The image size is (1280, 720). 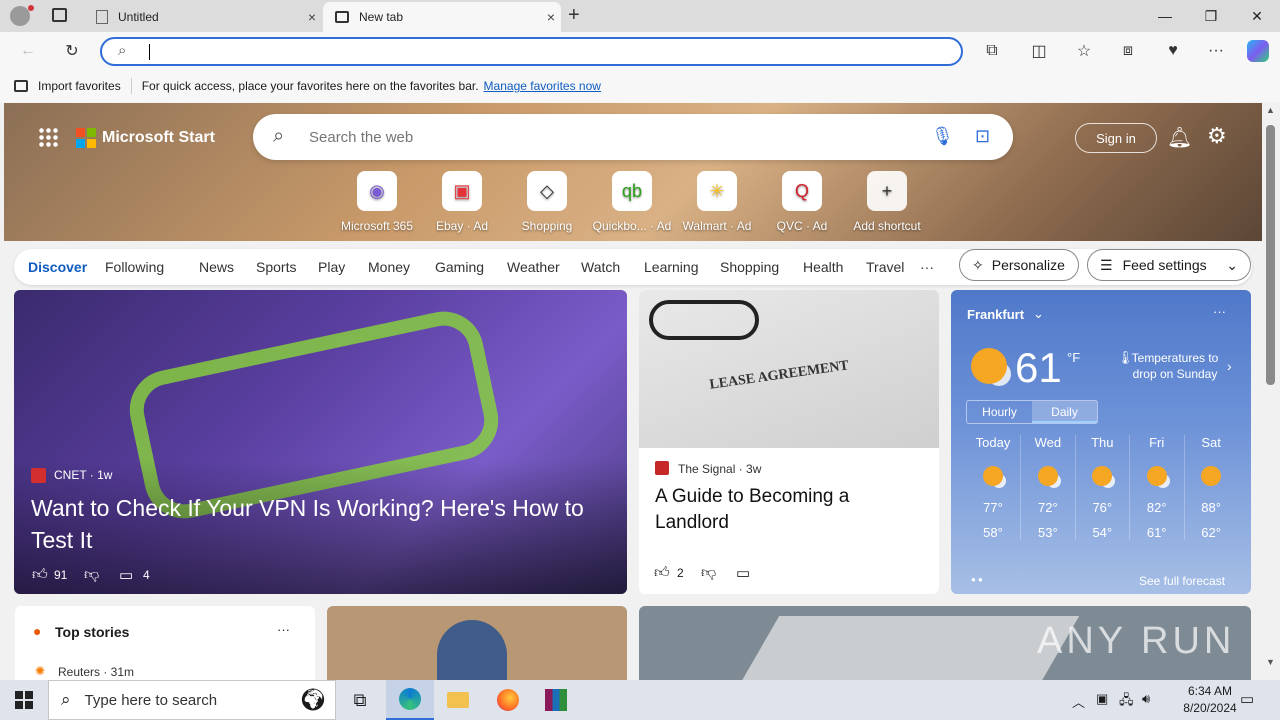 What do you see at coordinates (785, 510) in the screenshot?
I see `headline: A Guide to Becoming a Landlord` at bounding box center [785, 510].